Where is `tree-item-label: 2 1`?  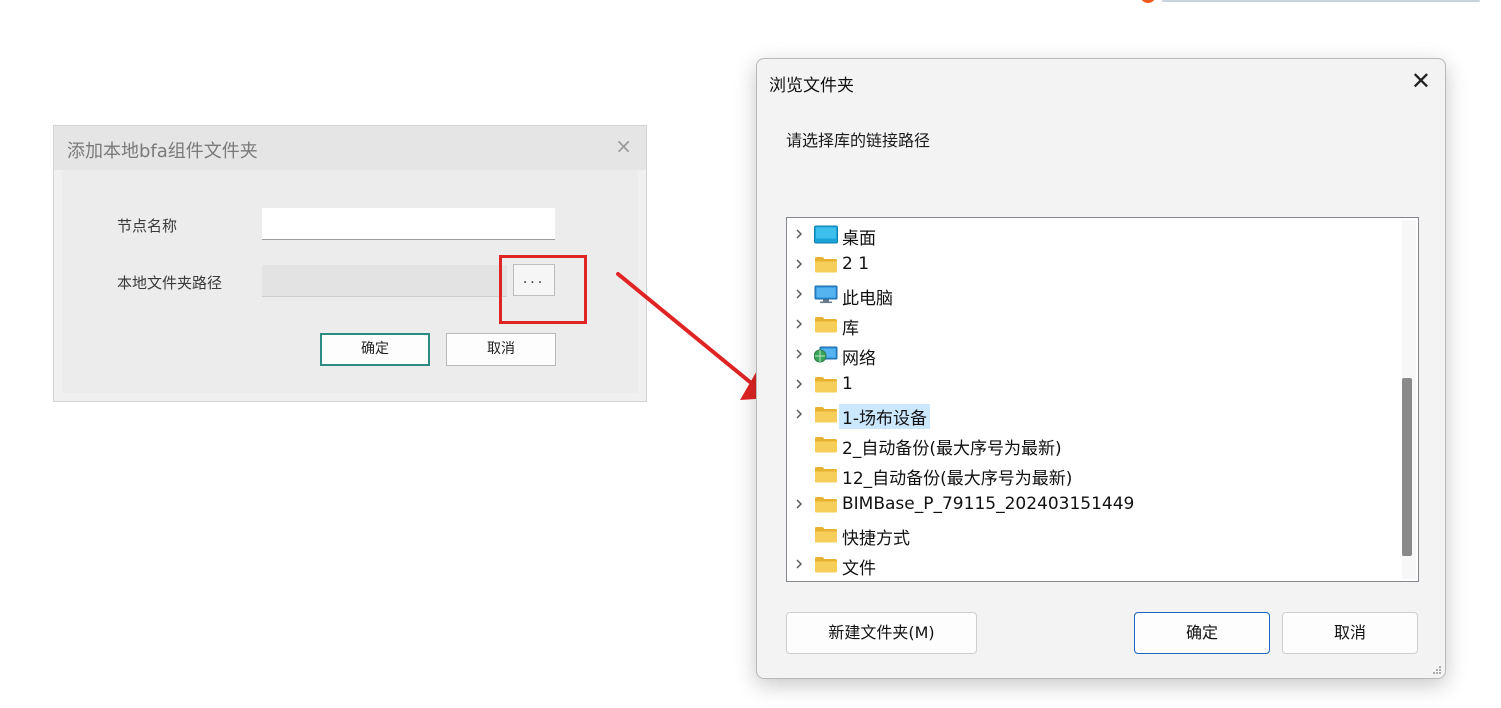
tree-item-label: 2 1 is located at coordinates (856, 264).